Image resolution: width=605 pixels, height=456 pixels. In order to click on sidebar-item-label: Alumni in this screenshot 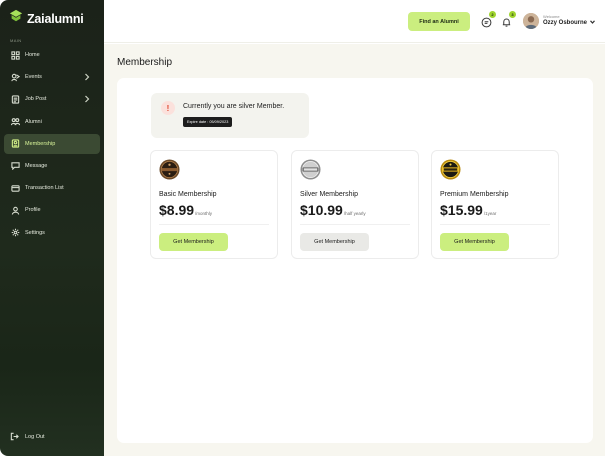, I will do `click(33, 121)`.